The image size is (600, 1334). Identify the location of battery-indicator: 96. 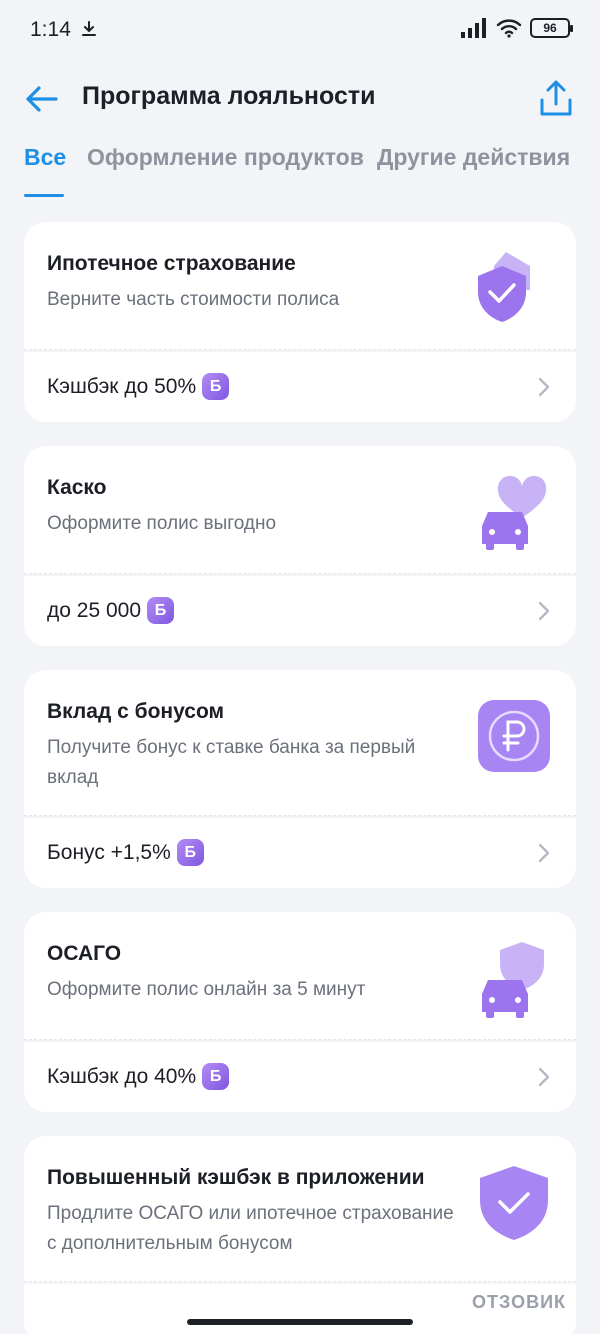
(551, 28).